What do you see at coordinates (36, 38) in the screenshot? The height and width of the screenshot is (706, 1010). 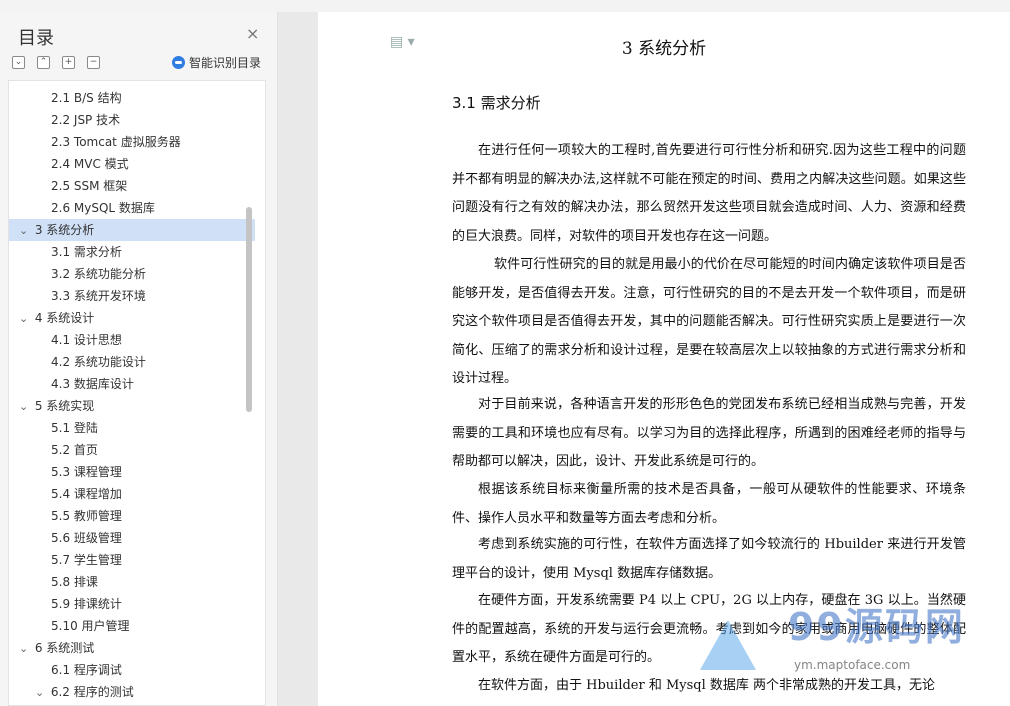 I see `toc-title: 目录` at bounding box center [36, 38].